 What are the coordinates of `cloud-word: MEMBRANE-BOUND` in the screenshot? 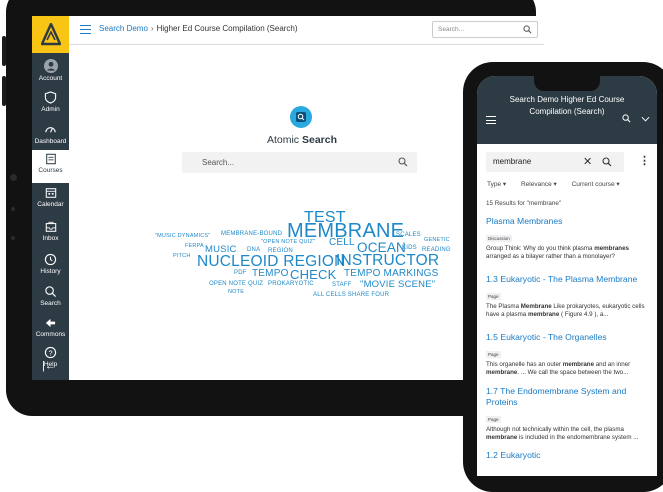 It's located at (251, 234).